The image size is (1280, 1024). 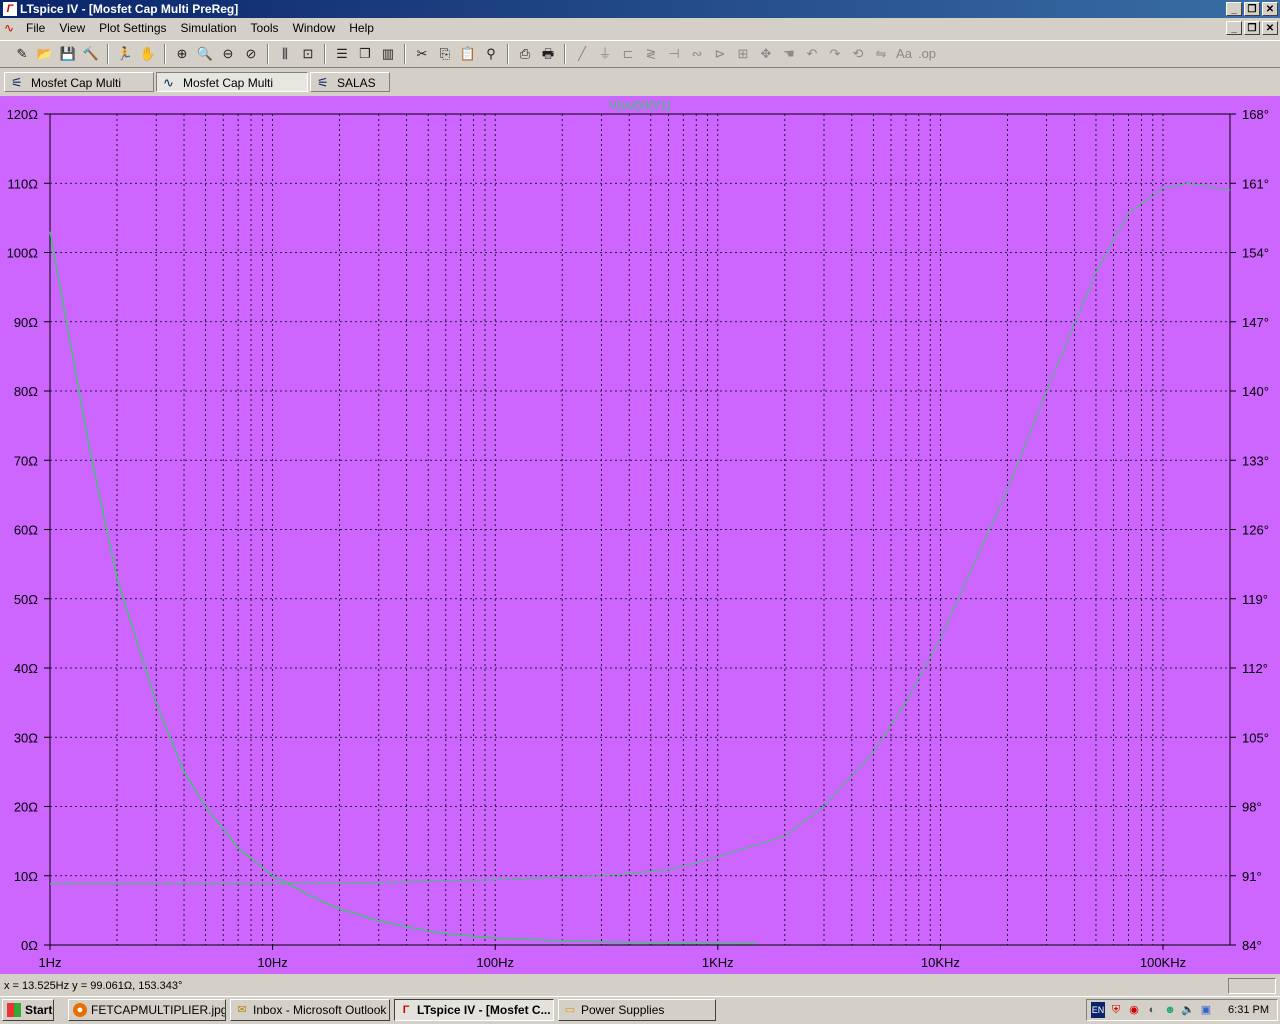 I want to click on find-icon: ⚲, so click(x=491, y=54).